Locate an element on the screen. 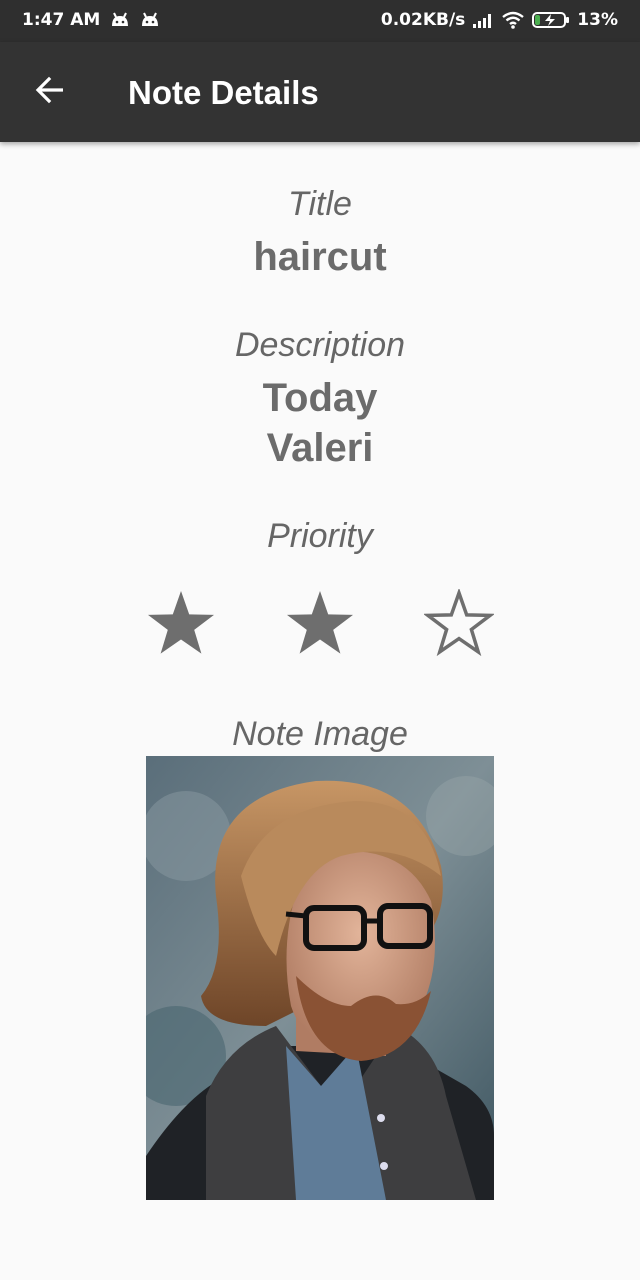 Image resolution: width=640 pixels, height=1280 pixels. title-label: Title is located at coordinates (320, 204).